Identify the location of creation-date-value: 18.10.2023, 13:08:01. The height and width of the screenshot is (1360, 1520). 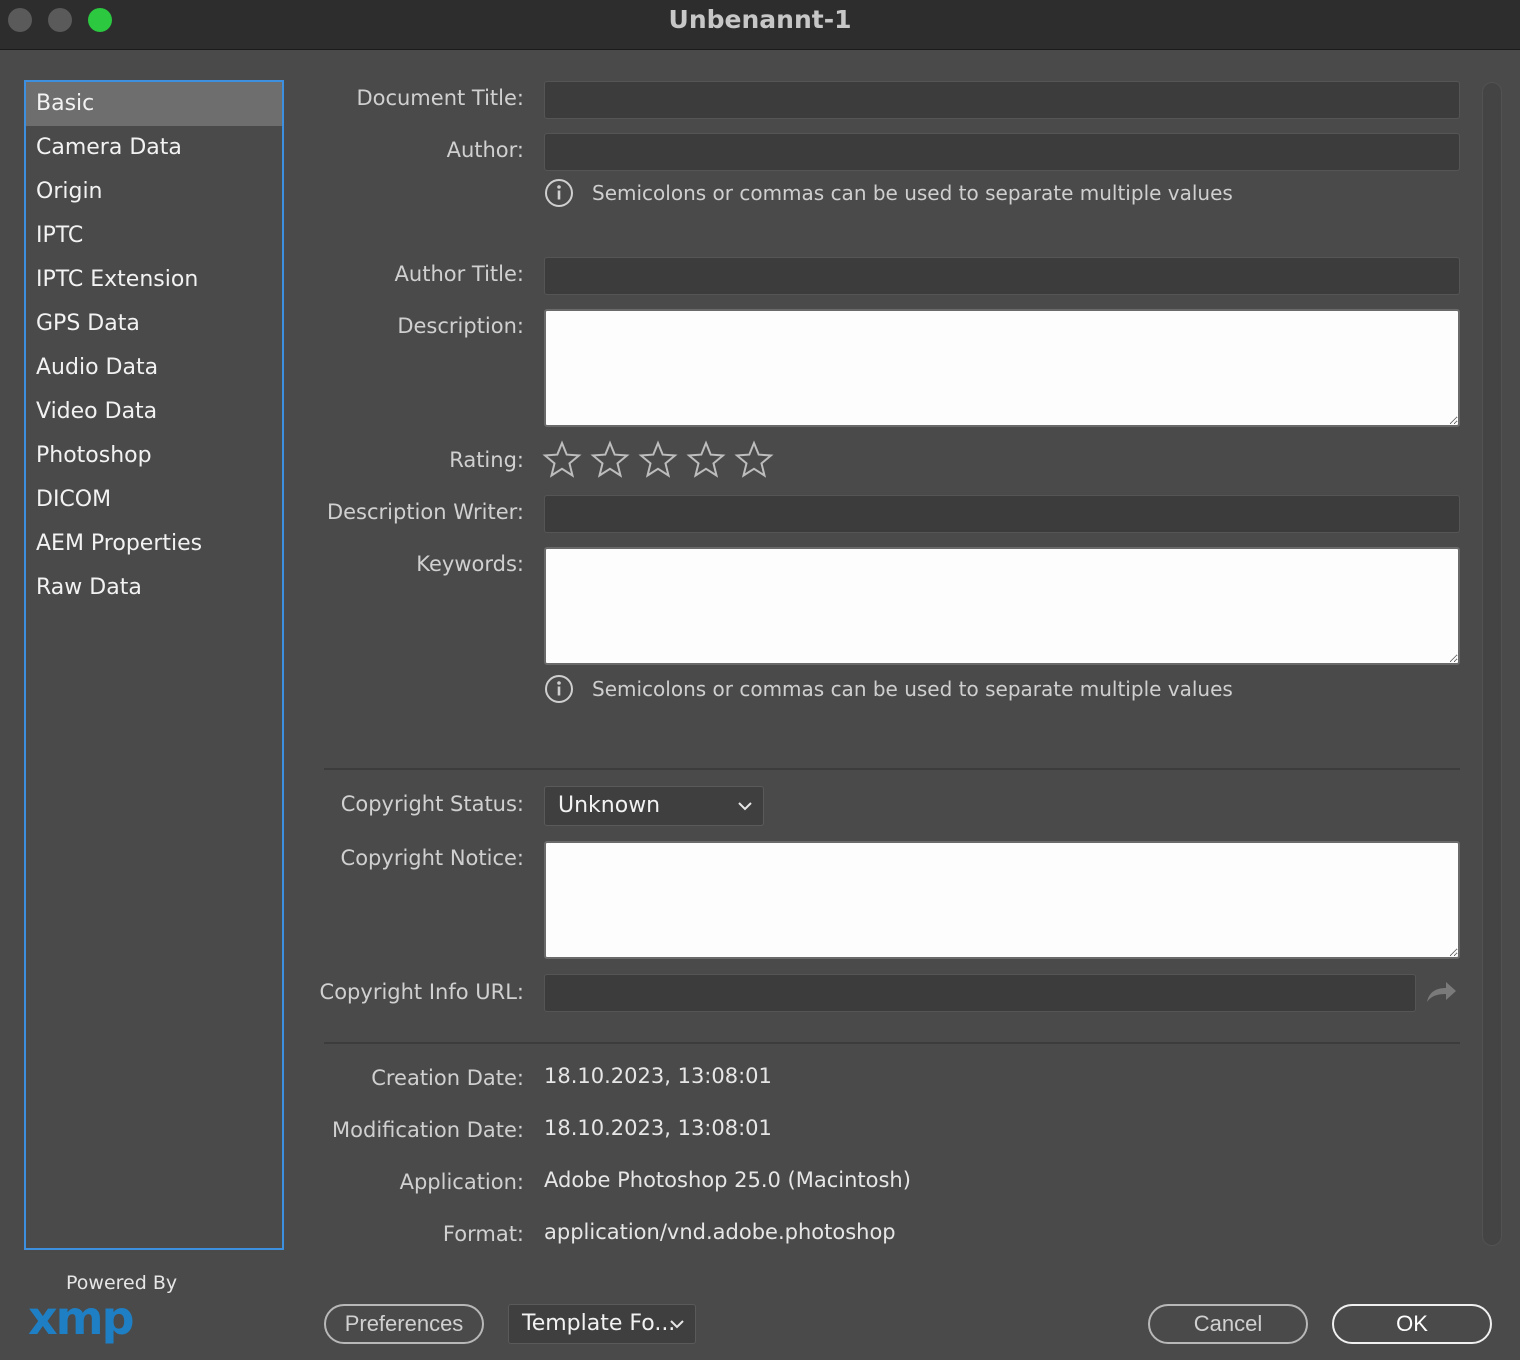
(658, 1076).